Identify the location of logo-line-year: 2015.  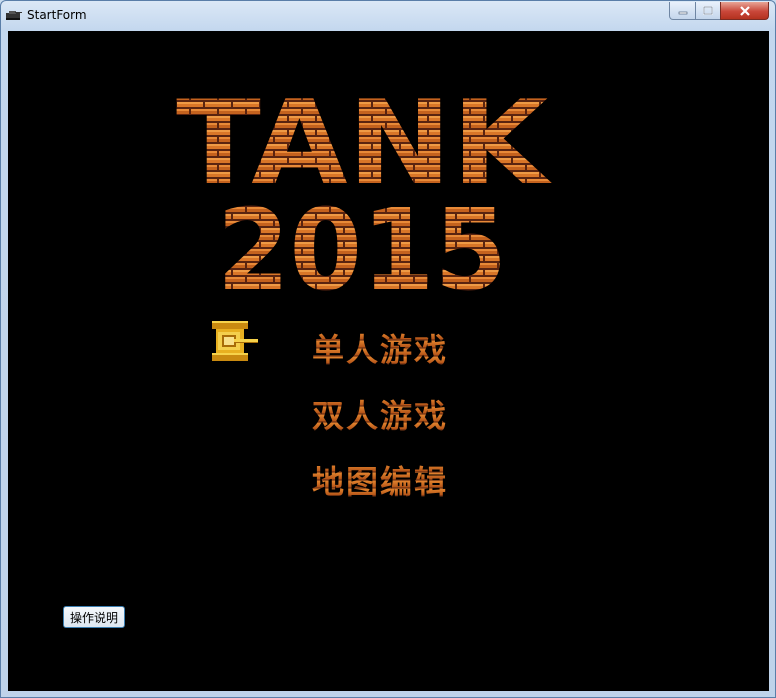
(362, 251).